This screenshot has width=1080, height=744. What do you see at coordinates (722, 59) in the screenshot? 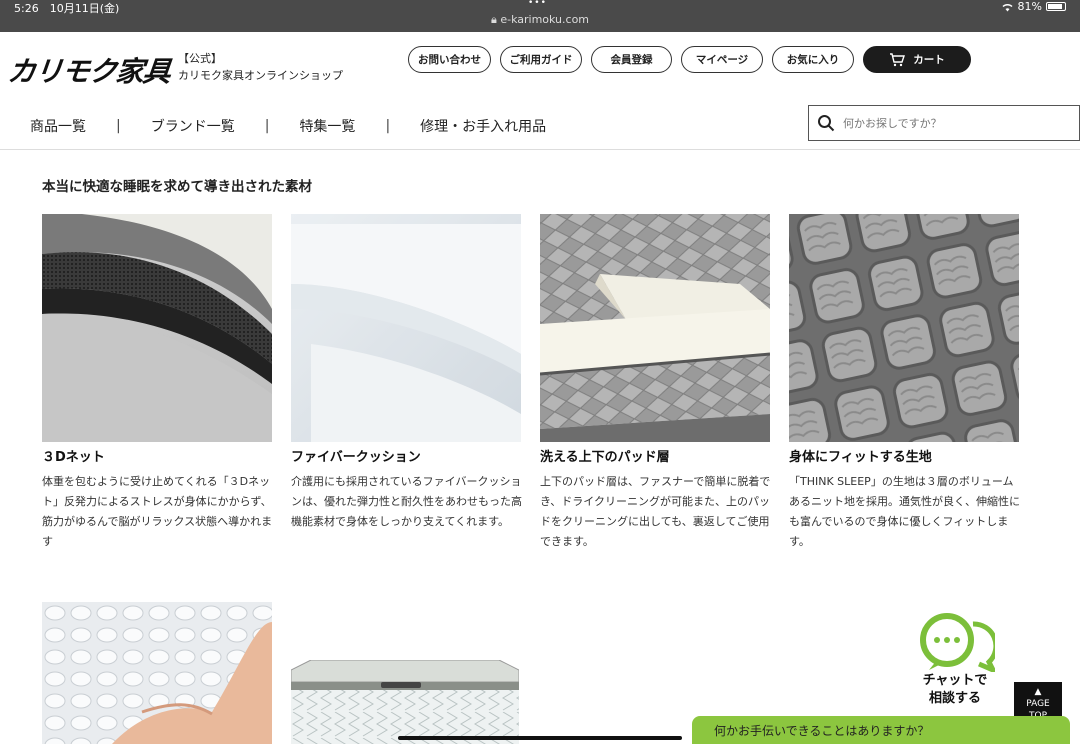
I see `mypage-button: マイページ` at bounding box center [722, 59].